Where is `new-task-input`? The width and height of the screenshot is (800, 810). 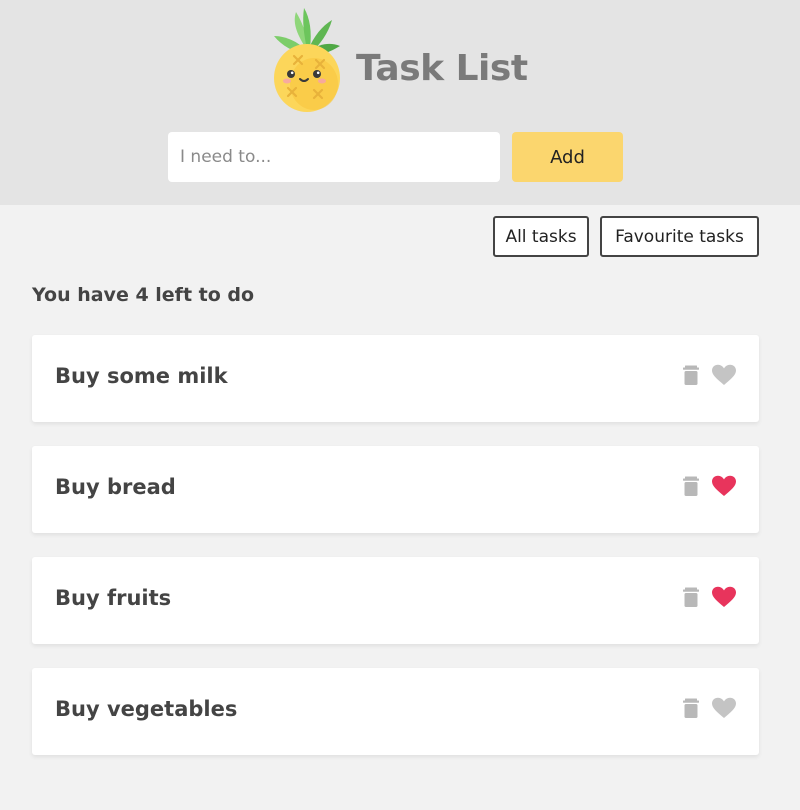 new-task-input is located at coordinates (334, 157).